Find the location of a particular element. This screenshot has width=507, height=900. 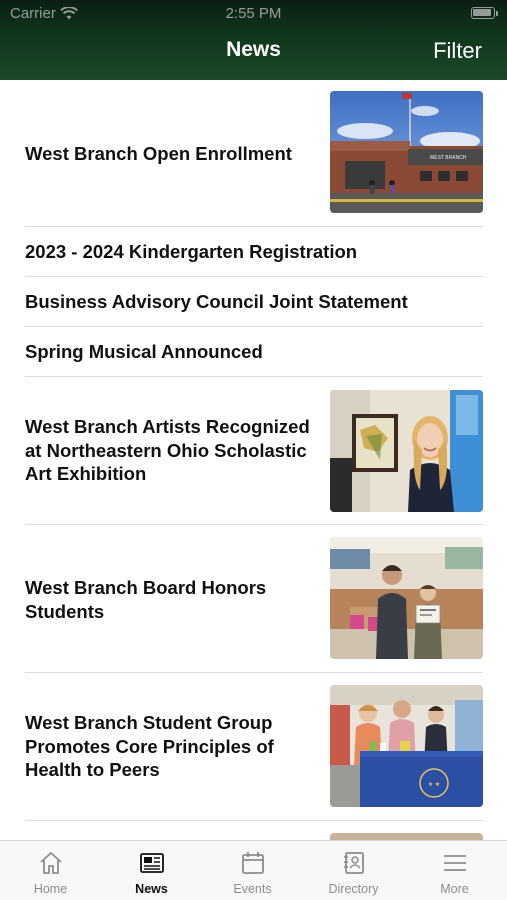

tab-more: More is located at coordinates (454, 870).